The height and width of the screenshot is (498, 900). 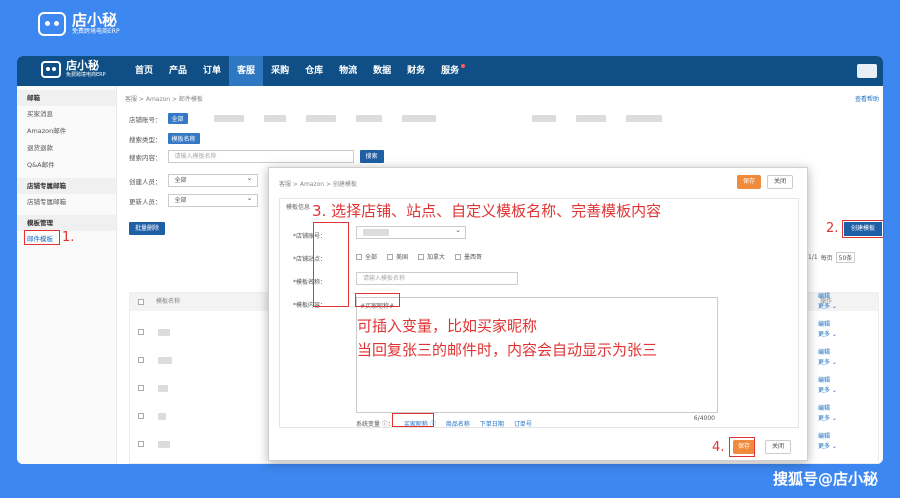 I want to click on updater-label: 更新人员：, so click(x=145, y=201).